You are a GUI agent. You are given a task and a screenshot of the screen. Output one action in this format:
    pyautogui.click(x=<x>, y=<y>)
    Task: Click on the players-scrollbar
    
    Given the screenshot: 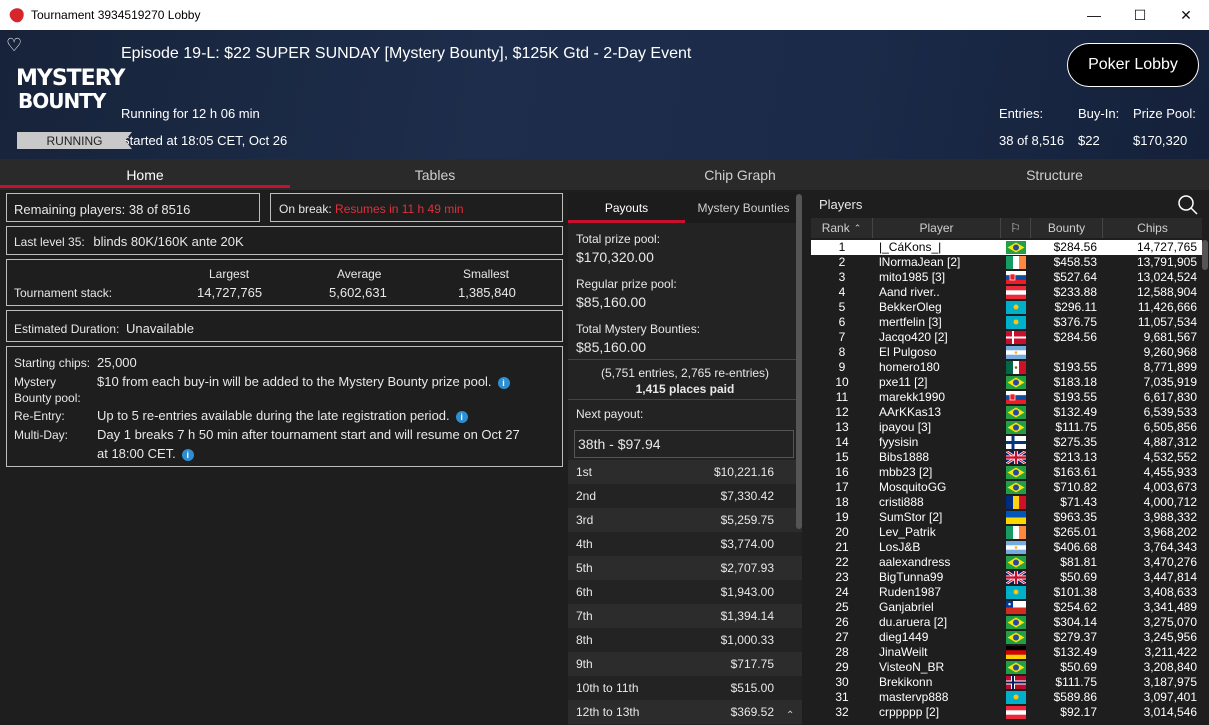 What is the action you would take?
    pyautogui.click(x=1205, y=255)
    